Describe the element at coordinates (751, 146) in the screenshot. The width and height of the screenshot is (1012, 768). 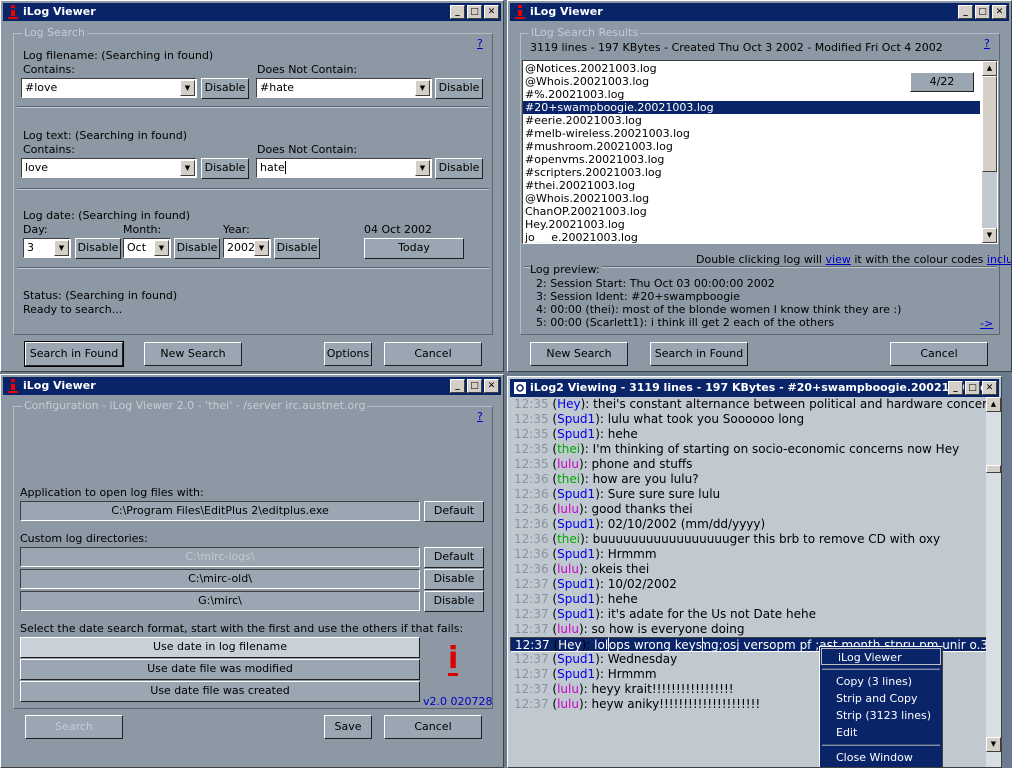
I see `file-list-item: #mushroom.20021003.log` at that location.